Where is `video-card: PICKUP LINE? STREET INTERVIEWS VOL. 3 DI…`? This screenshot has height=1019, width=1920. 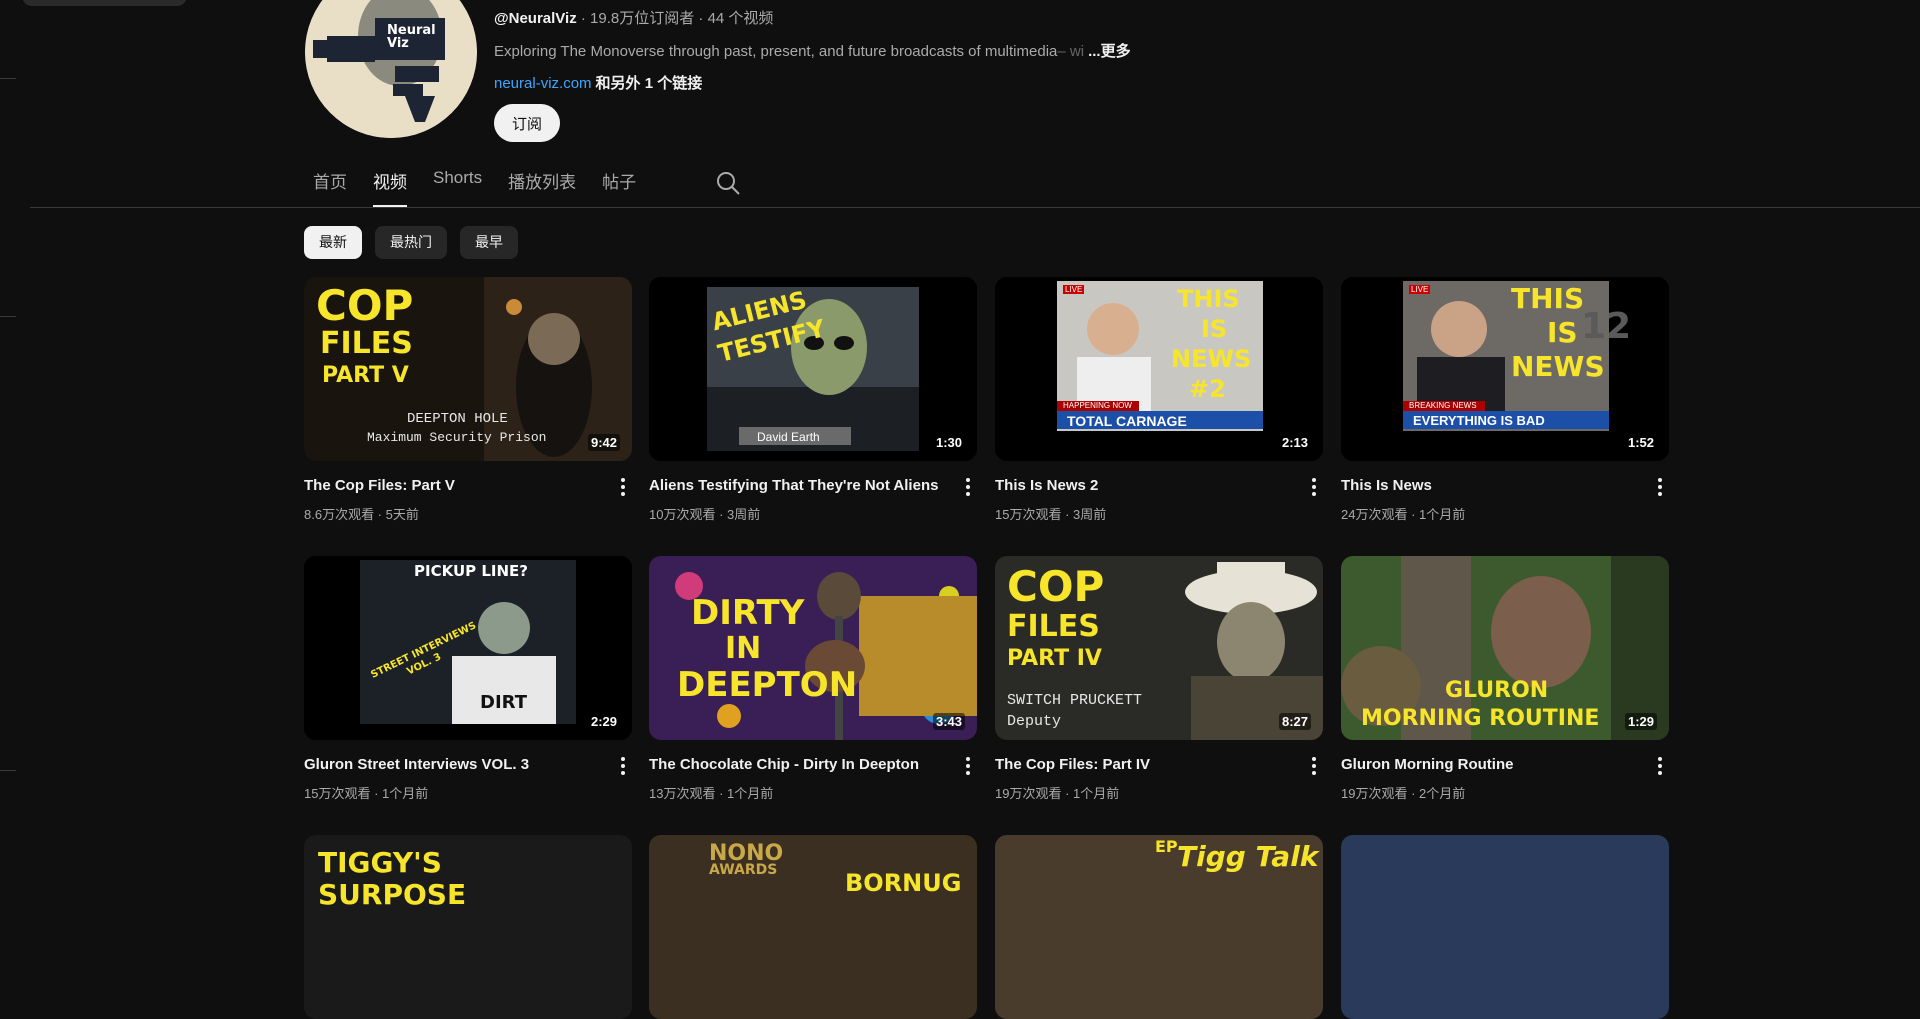
video-card: PICKUP LINE? STREET INTERVIEWS VOL. 3 DI… is located at coordinates (468, 678).